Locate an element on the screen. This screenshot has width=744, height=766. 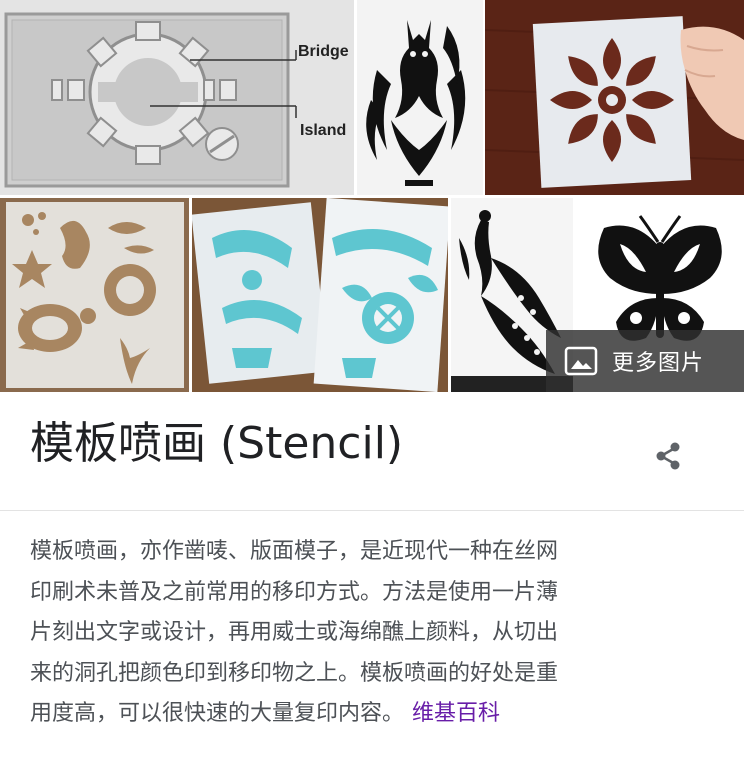
image-mandala-stencil is located at coordinates (614, 97).